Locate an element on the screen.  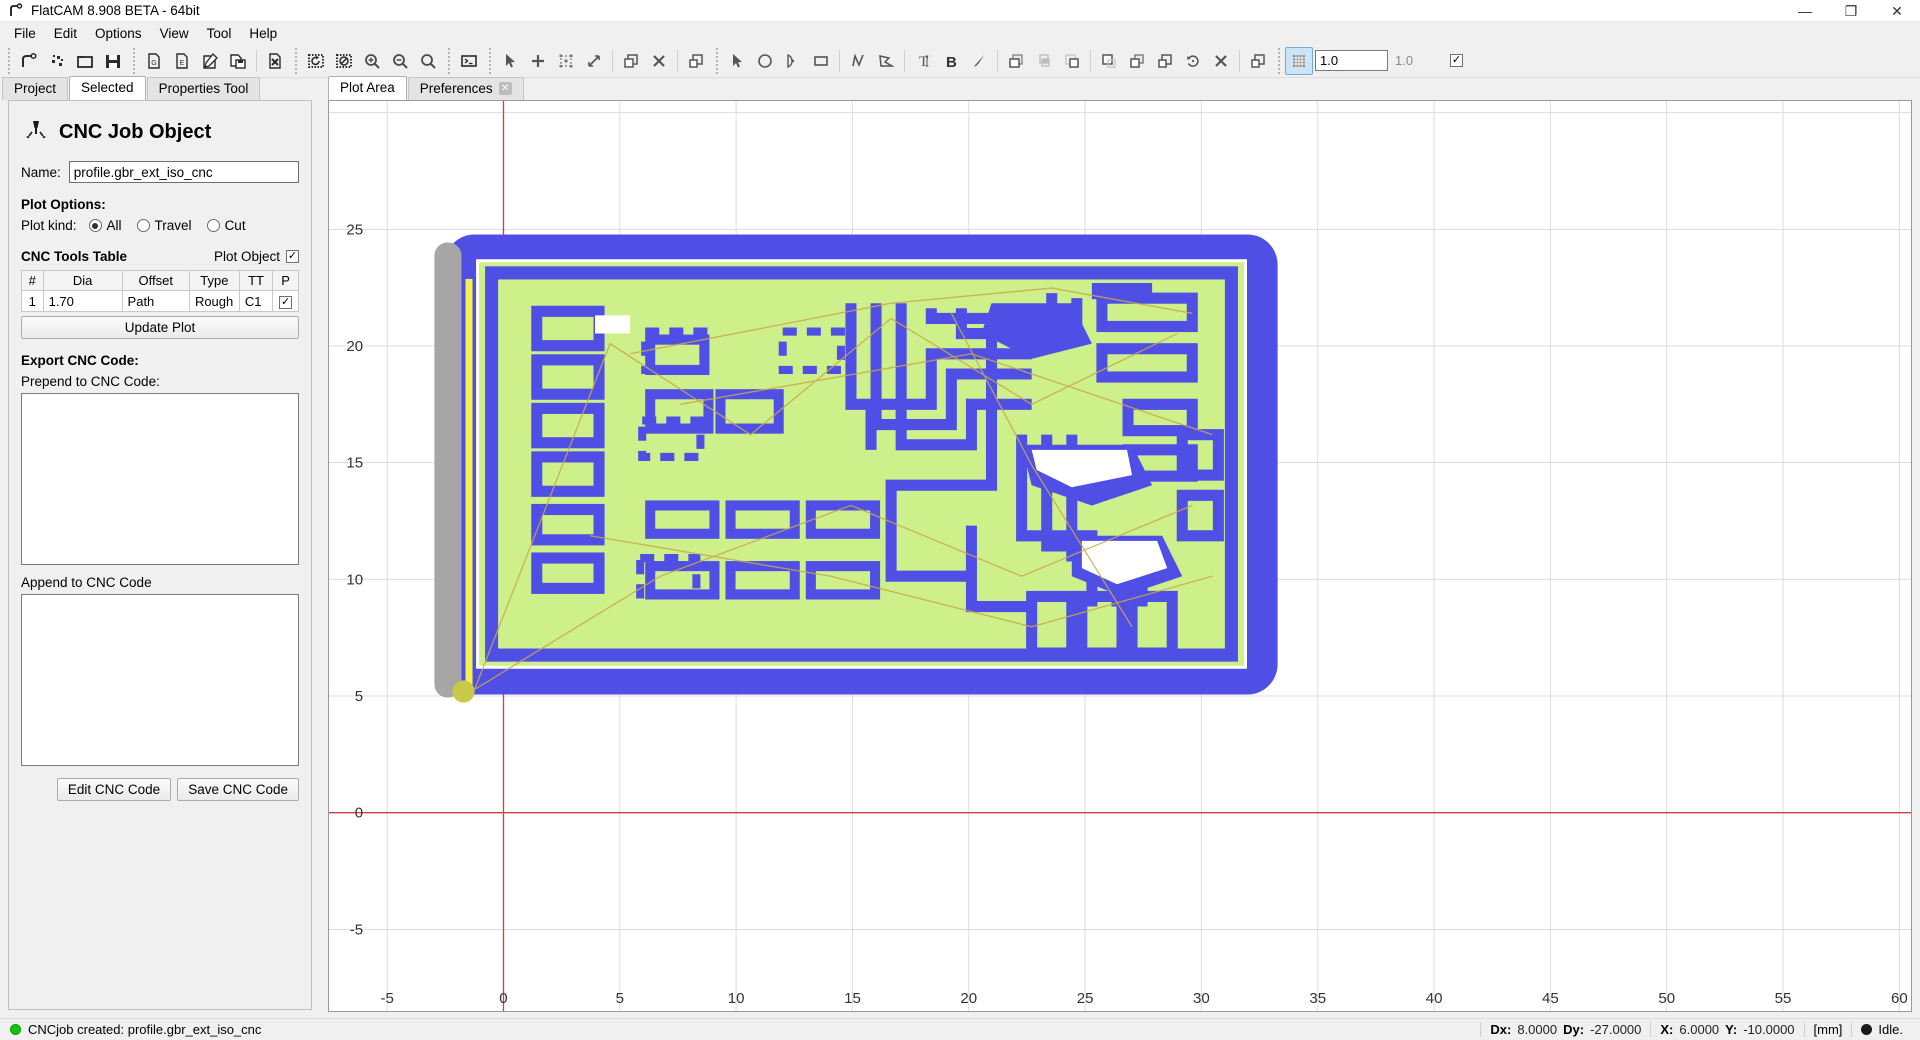
add-polygon-icon is located at coordinates (858, 61).